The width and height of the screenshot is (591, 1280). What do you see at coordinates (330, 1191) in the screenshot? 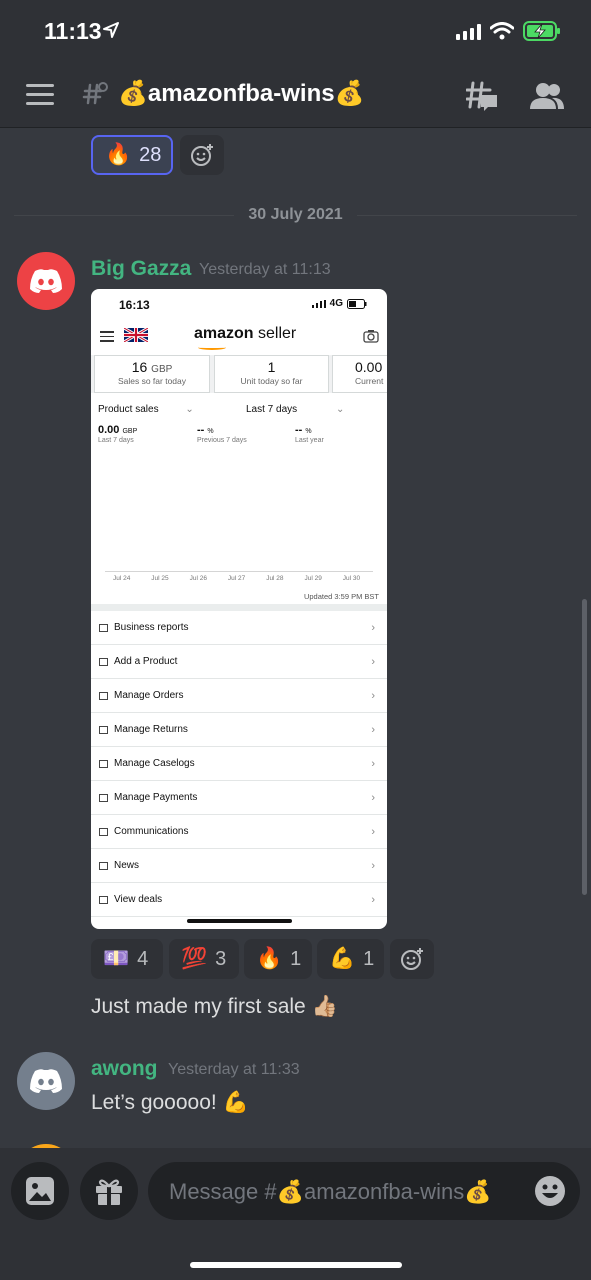
I see `message-input-placeholder: Message #💰amazonfba-wins💰` at bounding box center [330, 1191].